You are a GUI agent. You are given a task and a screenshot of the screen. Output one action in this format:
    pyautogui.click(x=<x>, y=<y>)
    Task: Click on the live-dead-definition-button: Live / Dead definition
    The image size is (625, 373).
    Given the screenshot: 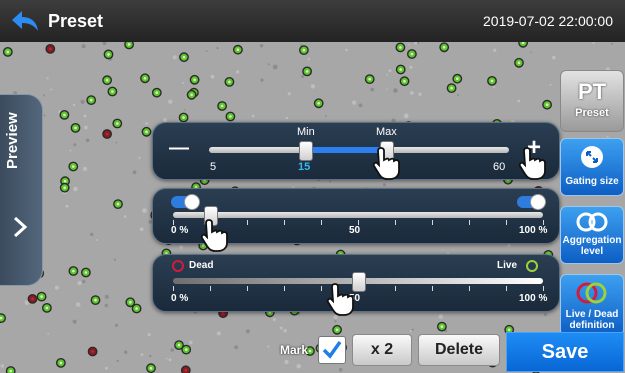 What is the action you would take?
    pyautogui.click(x=592, y=305)
    